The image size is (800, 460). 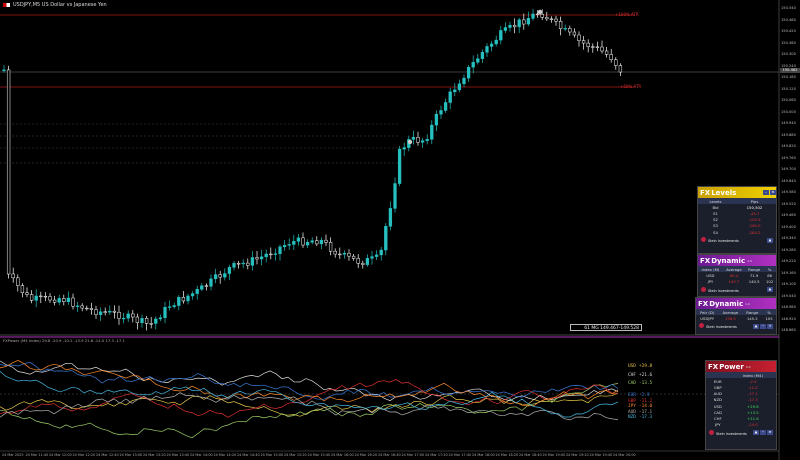 I want to click on price-tick: 150.480, so click(x=788, y=19).